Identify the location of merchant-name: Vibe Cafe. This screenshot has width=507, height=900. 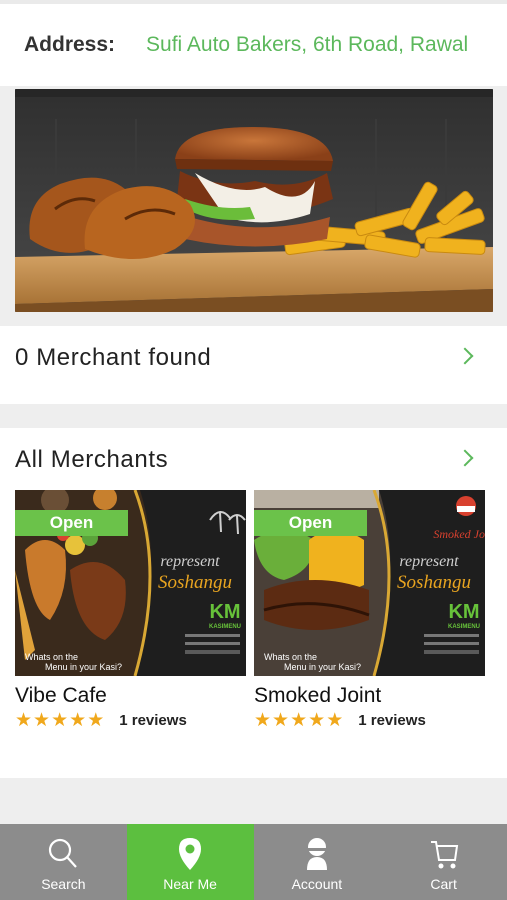
(130, 696).